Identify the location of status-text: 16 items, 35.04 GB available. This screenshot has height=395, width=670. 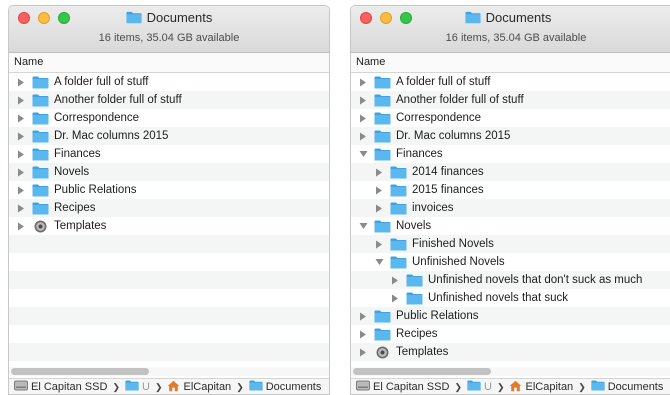
(516, 38).